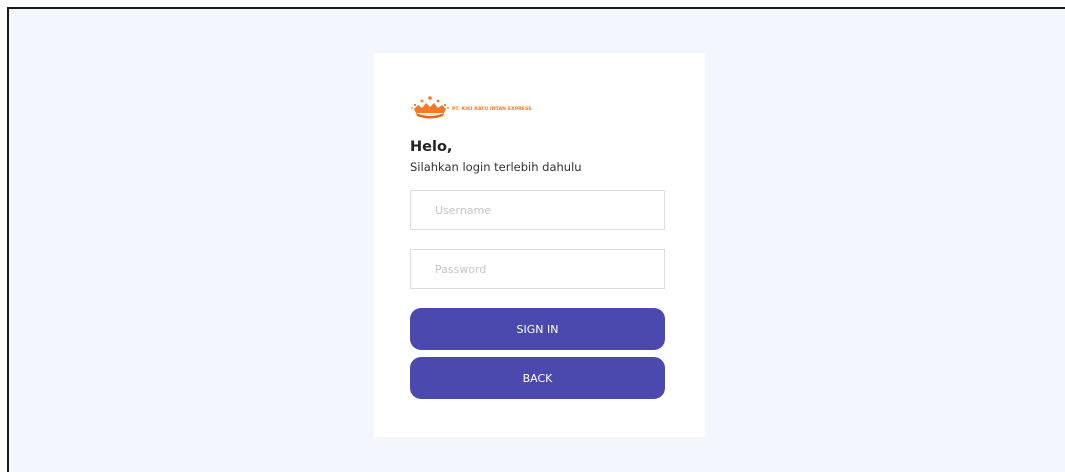  Describe the element at coordinates (430, 107) in the screenshot. I see `crown-icon` at that location.